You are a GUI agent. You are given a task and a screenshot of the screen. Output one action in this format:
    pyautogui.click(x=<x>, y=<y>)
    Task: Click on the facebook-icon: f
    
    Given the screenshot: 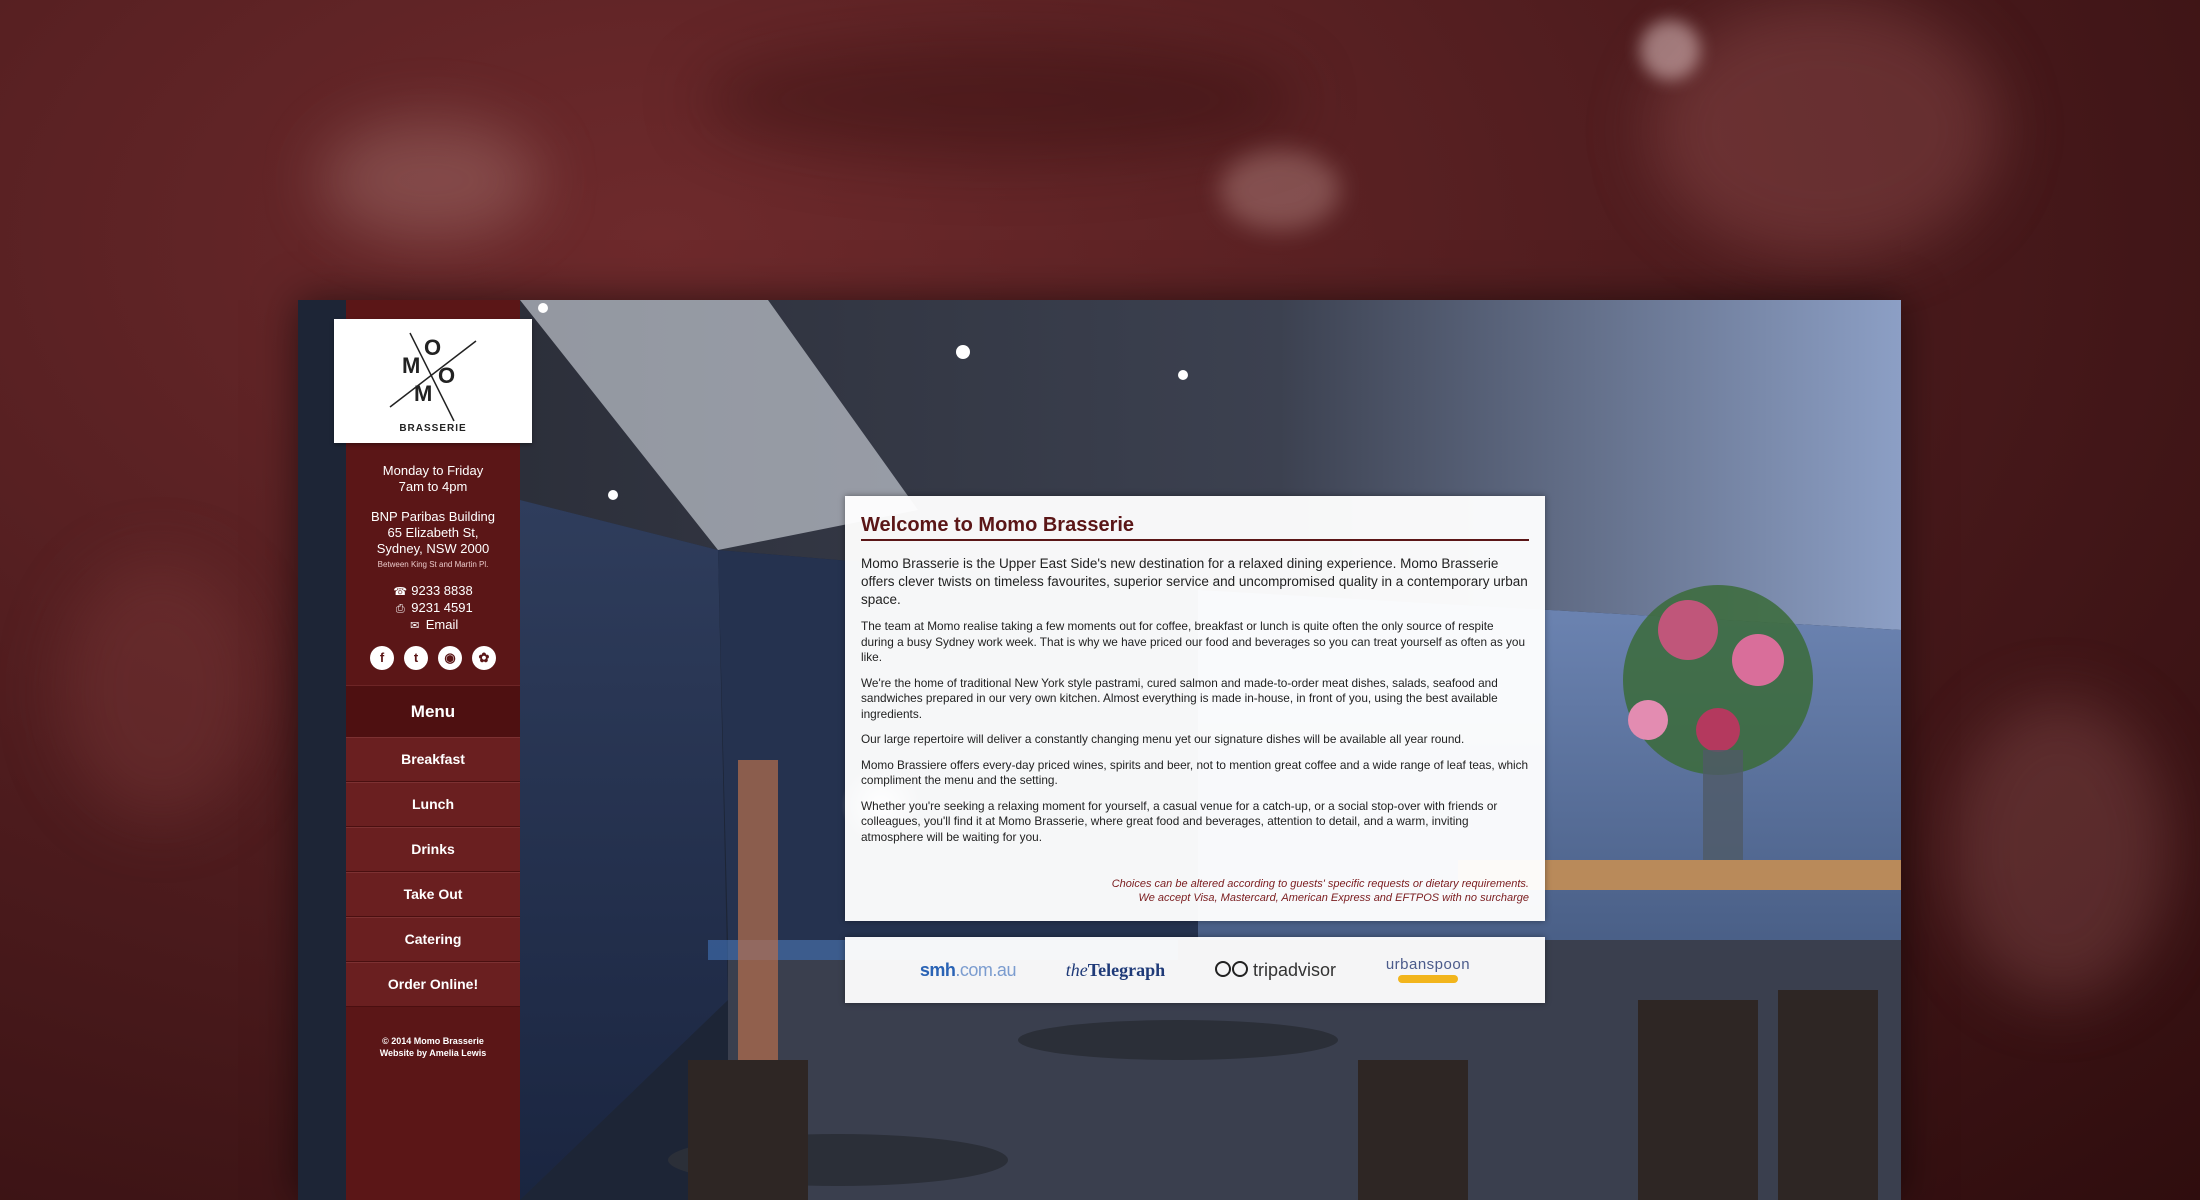 What is the action you would take?
    pyautogui.click(x=382, y=658)
    